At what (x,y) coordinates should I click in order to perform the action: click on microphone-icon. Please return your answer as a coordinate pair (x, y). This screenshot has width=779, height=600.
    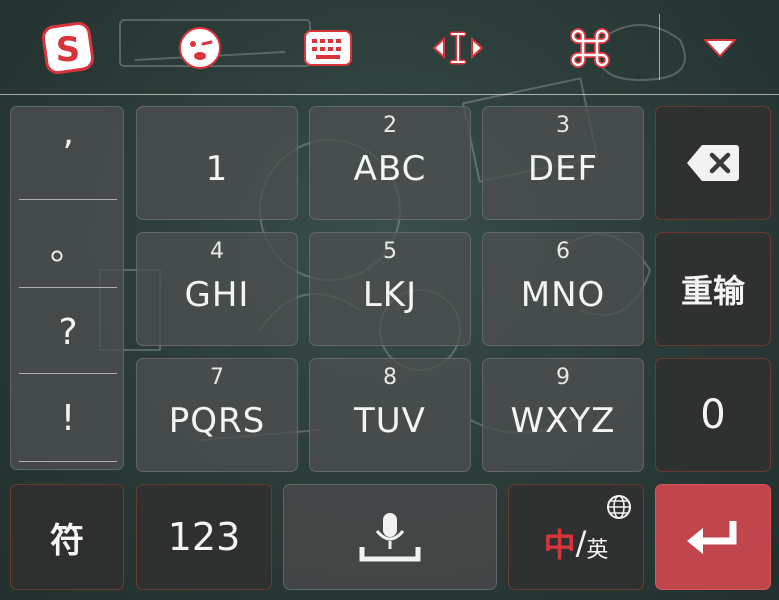
    Looking at the image, I should click on (390, 537).